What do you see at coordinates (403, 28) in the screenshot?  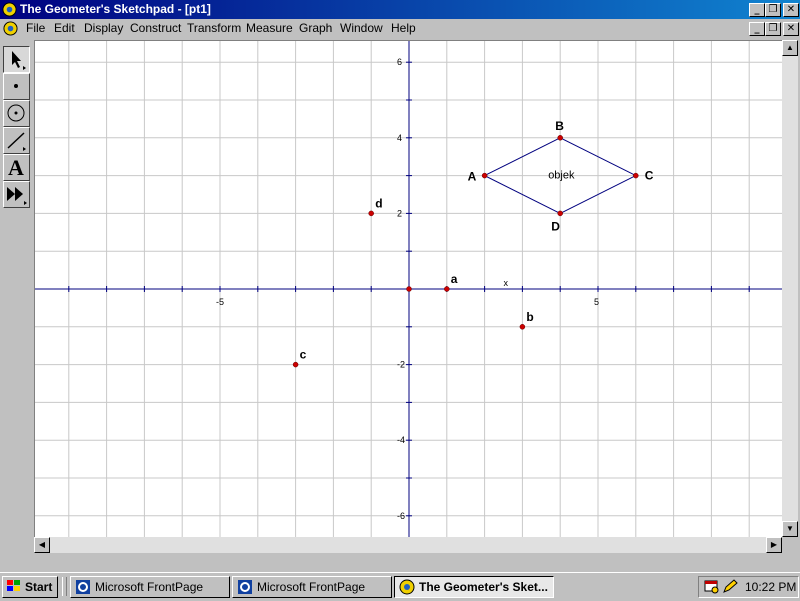 I see `menu-help: Help` at bounding box center [403, 28].